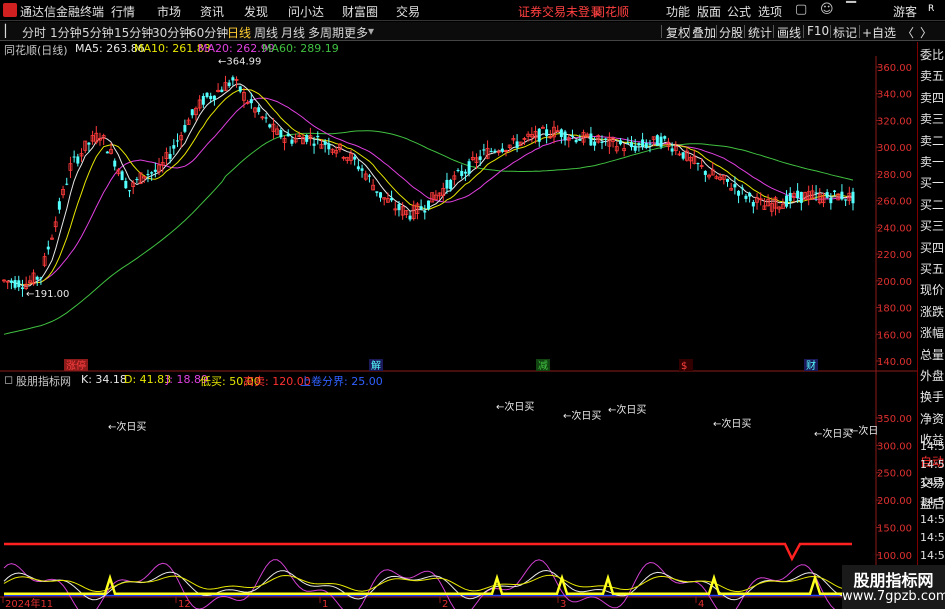  I want to click on quote-field-label: 买四, so click(932, 247).